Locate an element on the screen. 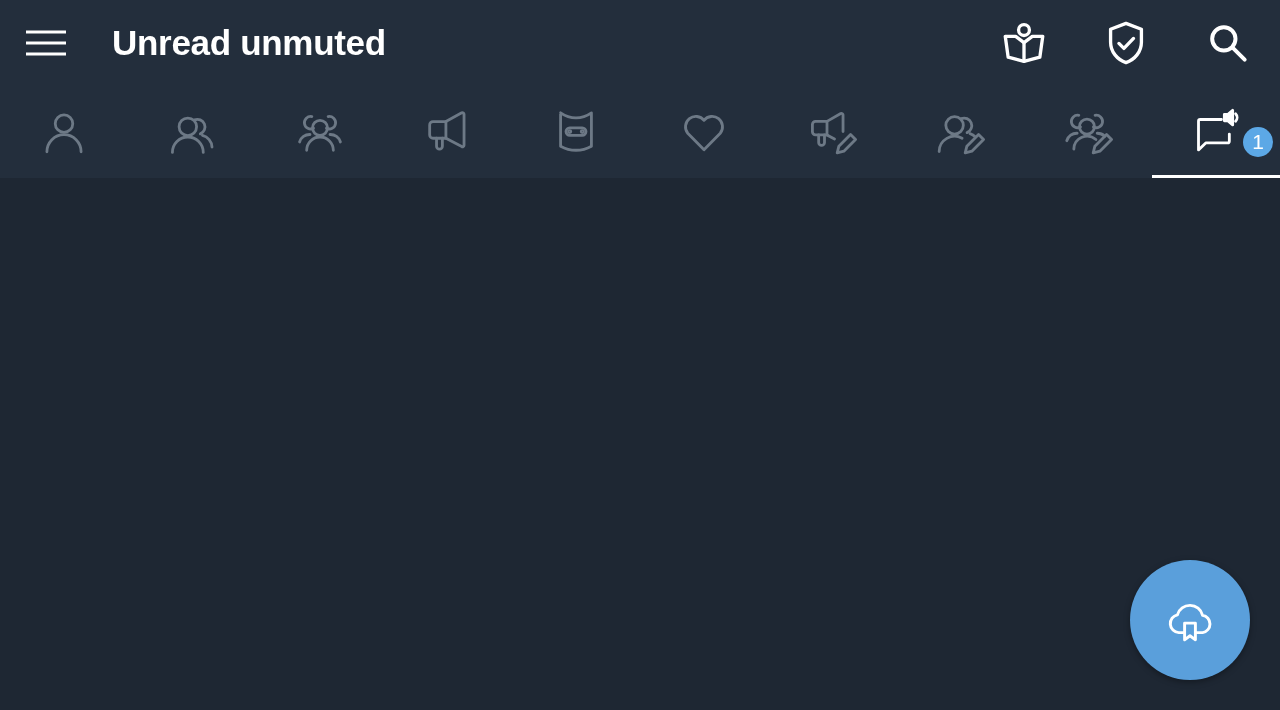 The width and height of the screenshot is (1280, 710). unread-count-badge: 1 is located at coordinates (1258, 142).